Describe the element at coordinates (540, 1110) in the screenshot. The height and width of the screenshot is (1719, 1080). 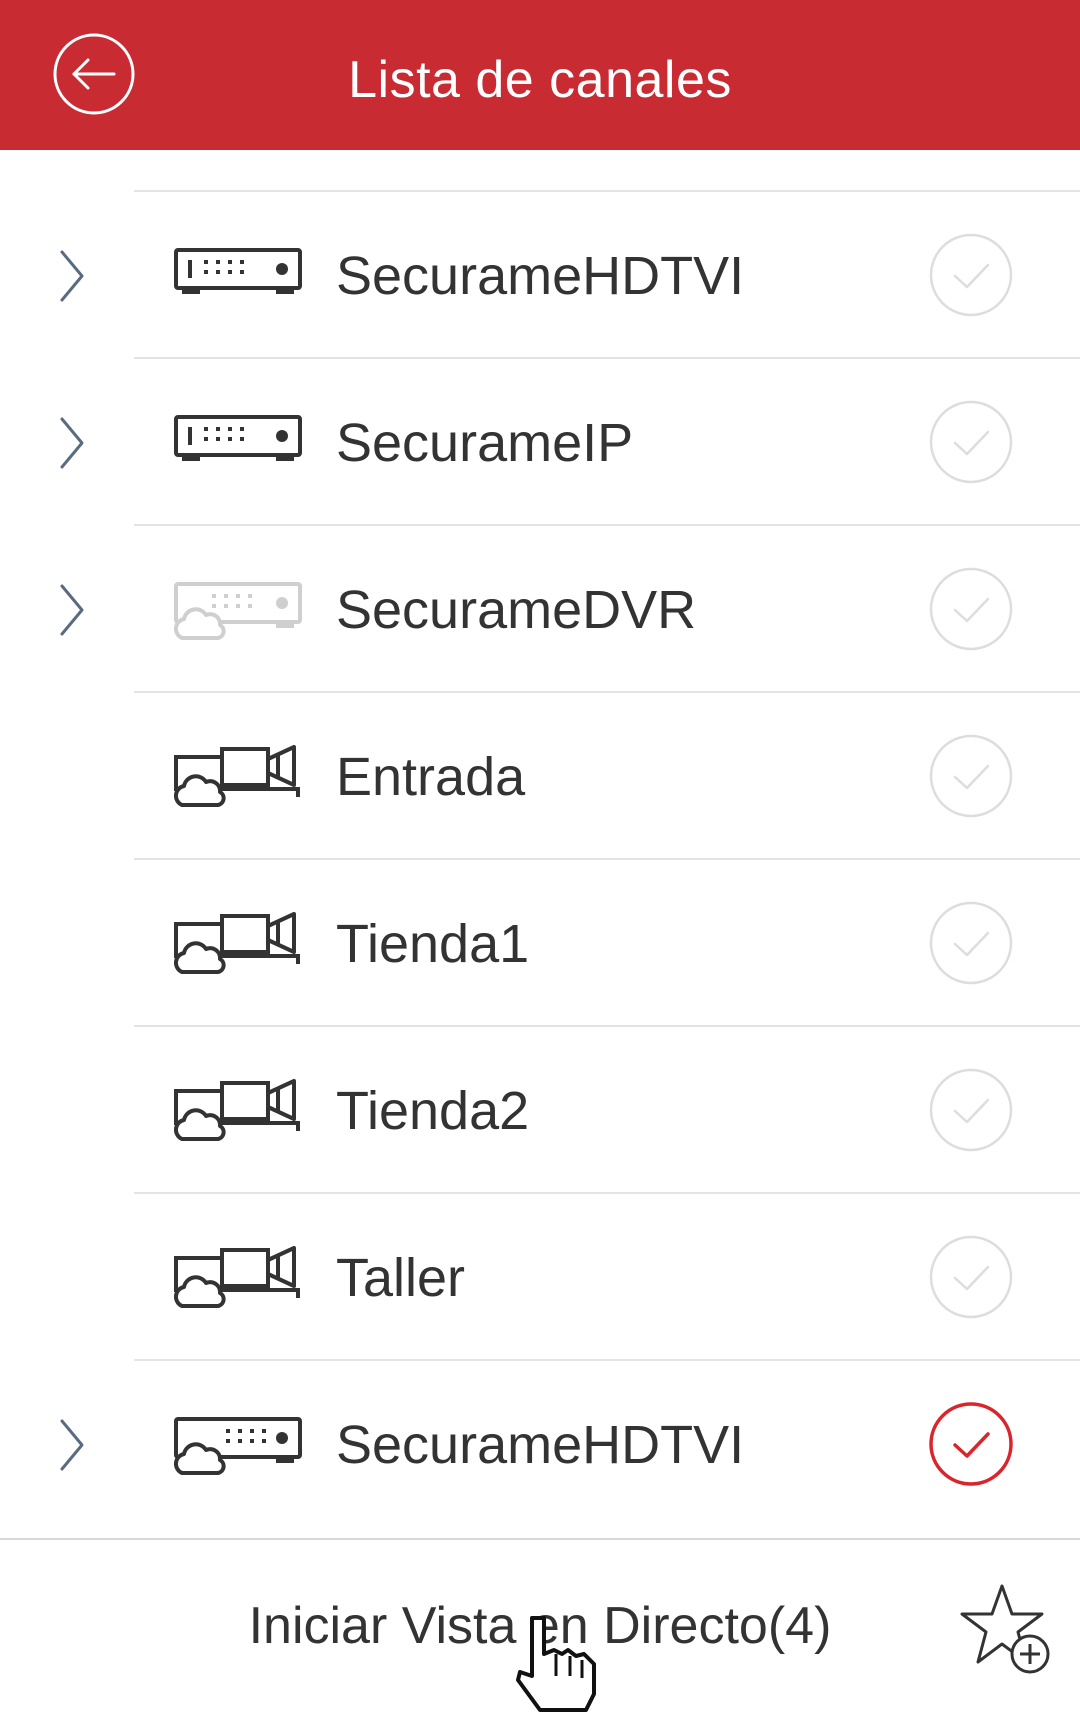
I see `channel-row: Tienda2` at that location.